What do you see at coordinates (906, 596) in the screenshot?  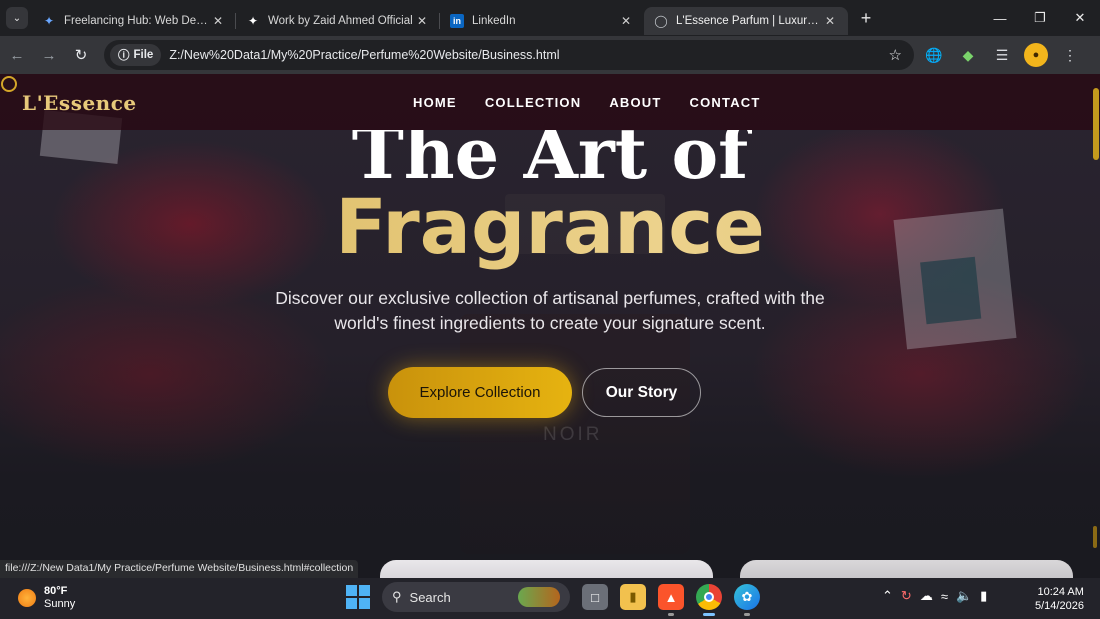 I see `sync-icon: ↻` at bounding box center [906, 596].